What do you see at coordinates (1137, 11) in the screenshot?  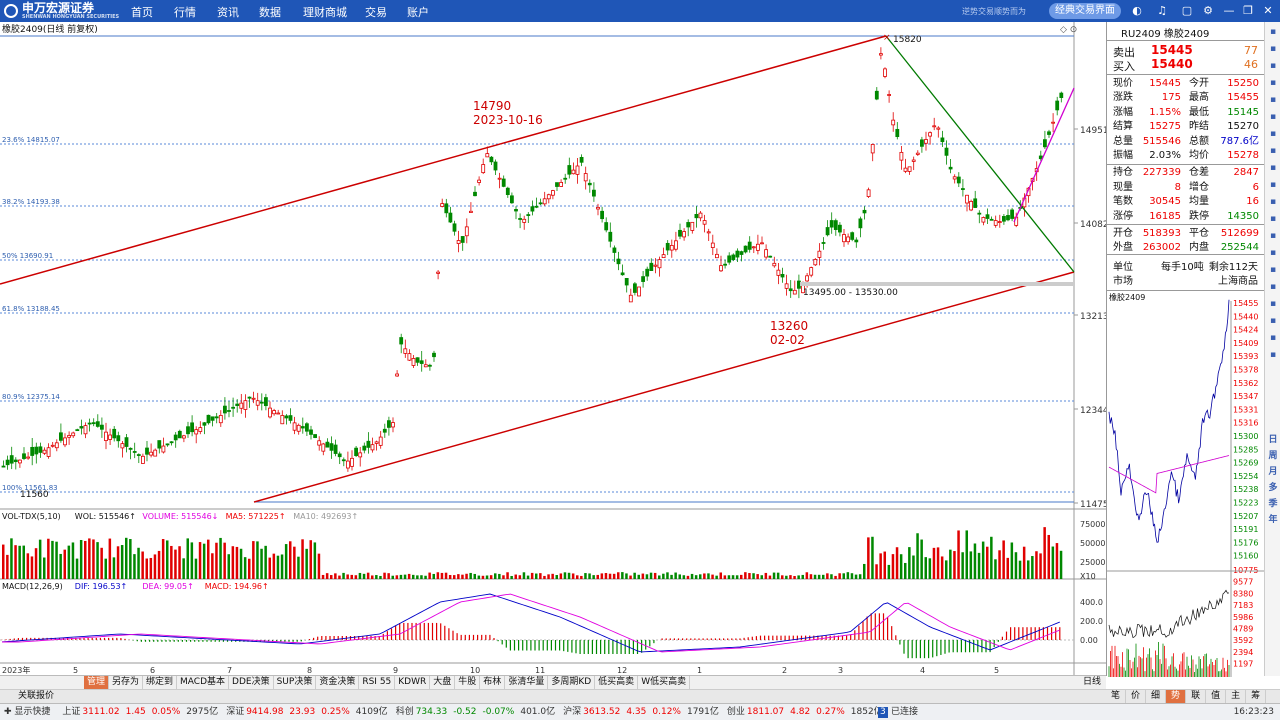 I see `skin-icon: ◐` at bounding box center [1137, 11].